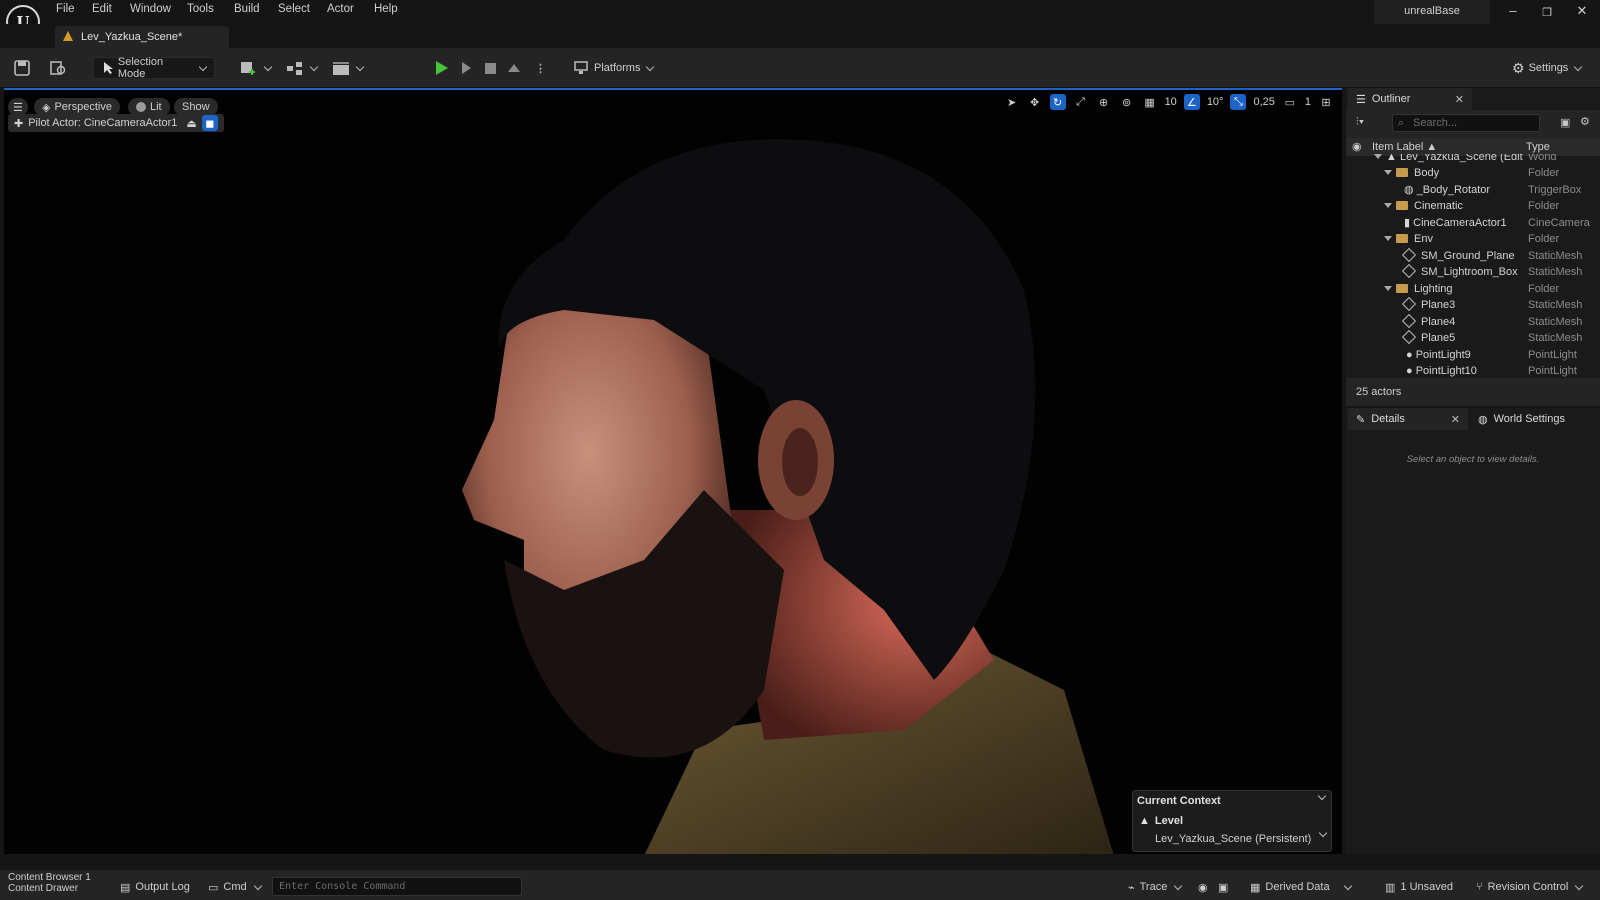 This screenshot has width=1600, height=900. What do you see at coordinates (1215, 102) in the screenshot?
I see `rotation-snap-value: 10°` at bounding box center [1215, 102].